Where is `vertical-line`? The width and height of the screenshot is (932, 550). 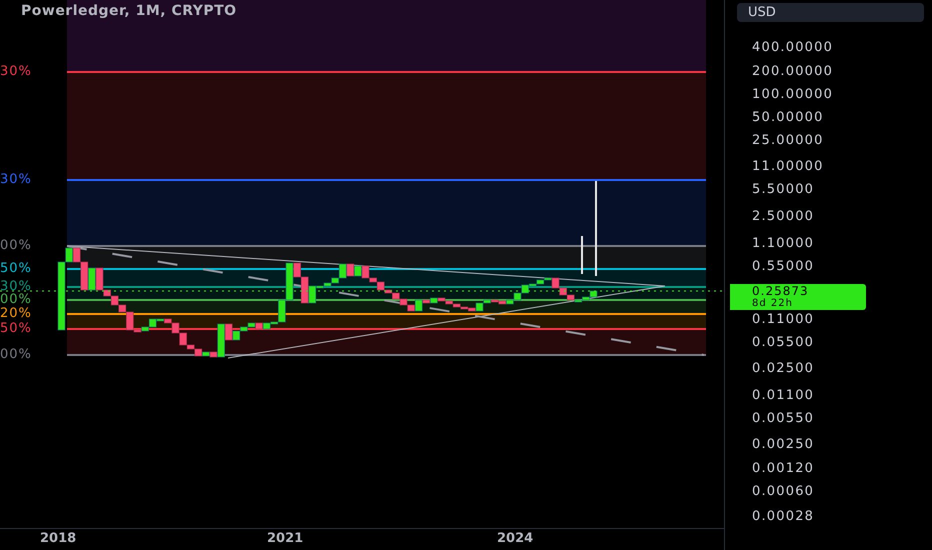
vertical-line is located at coordinates (582, 255).